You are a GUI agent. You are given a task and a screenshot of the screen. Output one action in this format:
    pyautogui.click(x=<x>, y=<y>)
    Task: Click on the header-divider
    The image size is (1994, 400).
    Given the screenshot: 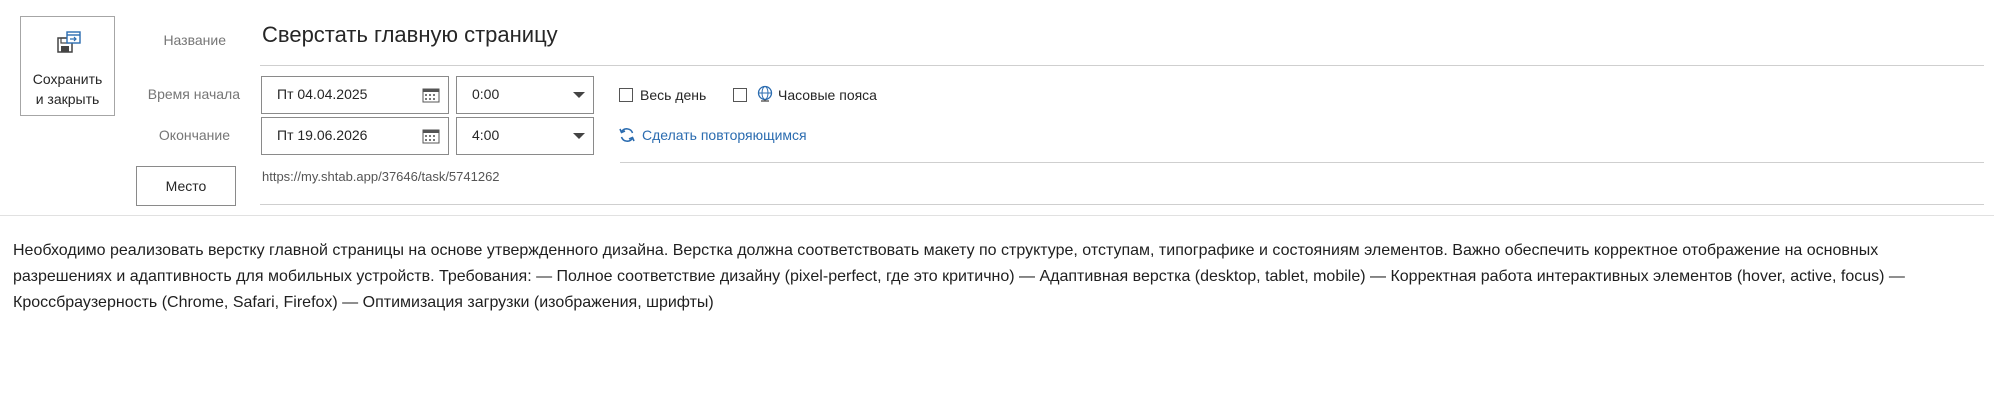 What is the action you would take?
    pyautogui.click(x=997, y=215)
    